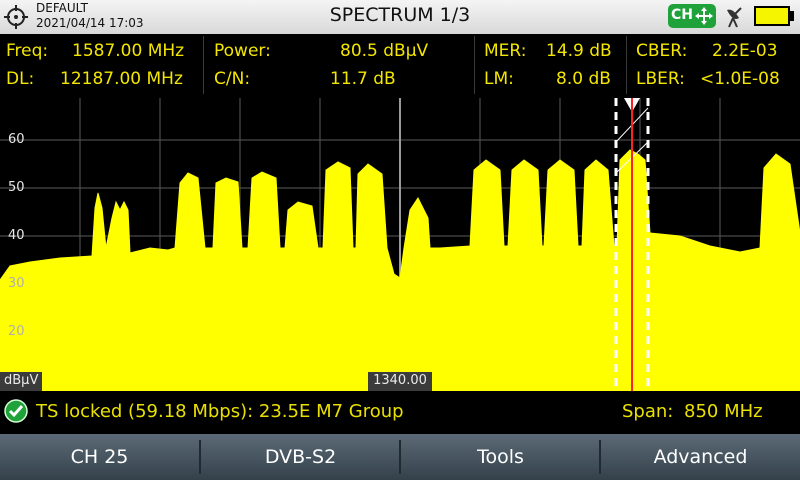  I want to click on unit-label: dBµV, so click(21, 381).